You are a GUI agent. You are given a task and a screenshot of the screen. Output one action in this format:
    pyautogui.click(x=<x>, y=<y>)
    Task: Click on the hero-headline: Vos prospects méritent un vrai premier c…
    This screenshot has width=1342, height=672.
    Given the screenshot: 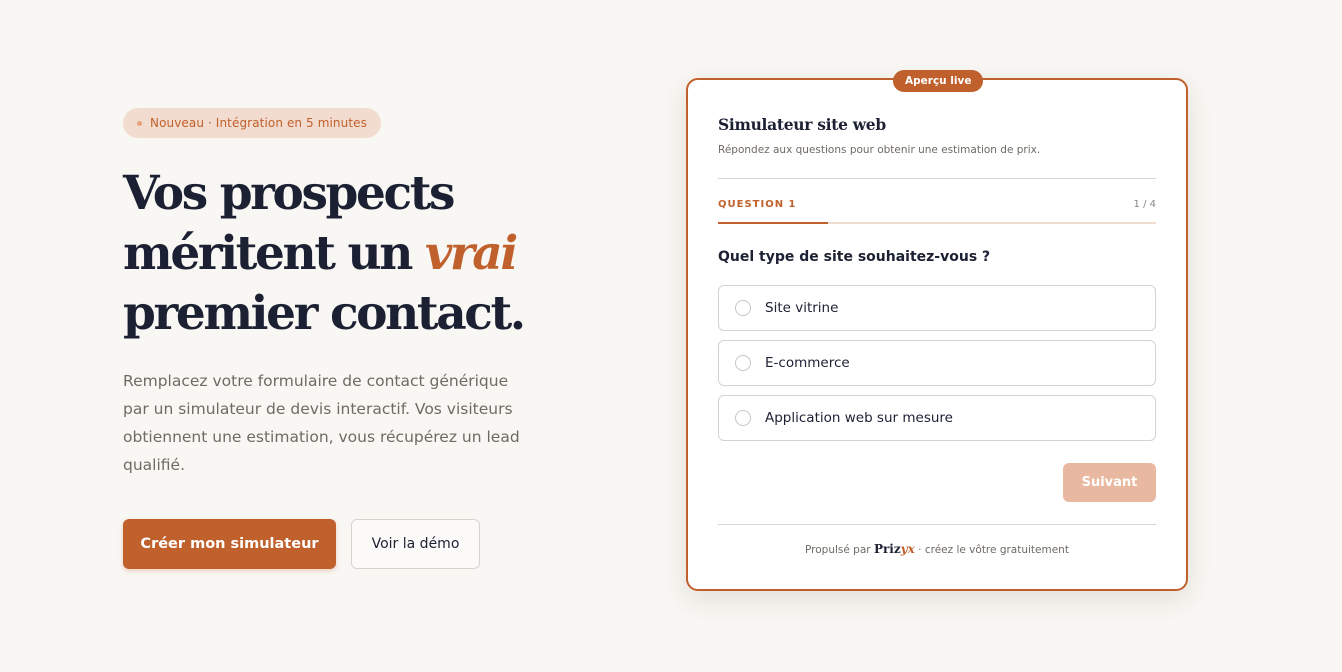 What is the action you would take?
    pyautogui.click(x=343, y=254)
    